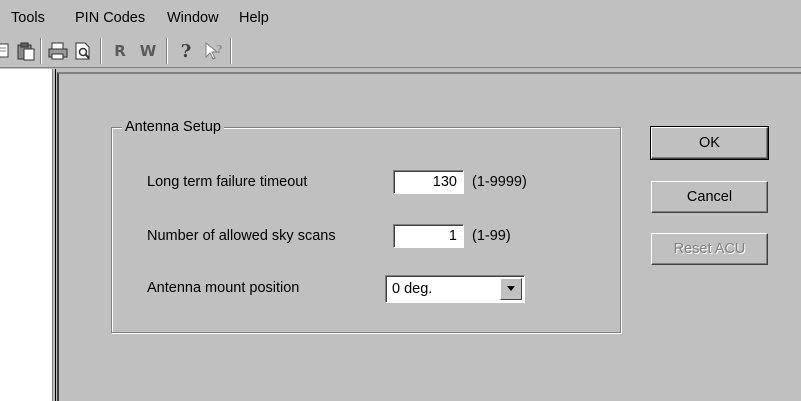  Describe the element at coordinates (83, 51) in the screenshot. I see `print-preview-icon` at that location.